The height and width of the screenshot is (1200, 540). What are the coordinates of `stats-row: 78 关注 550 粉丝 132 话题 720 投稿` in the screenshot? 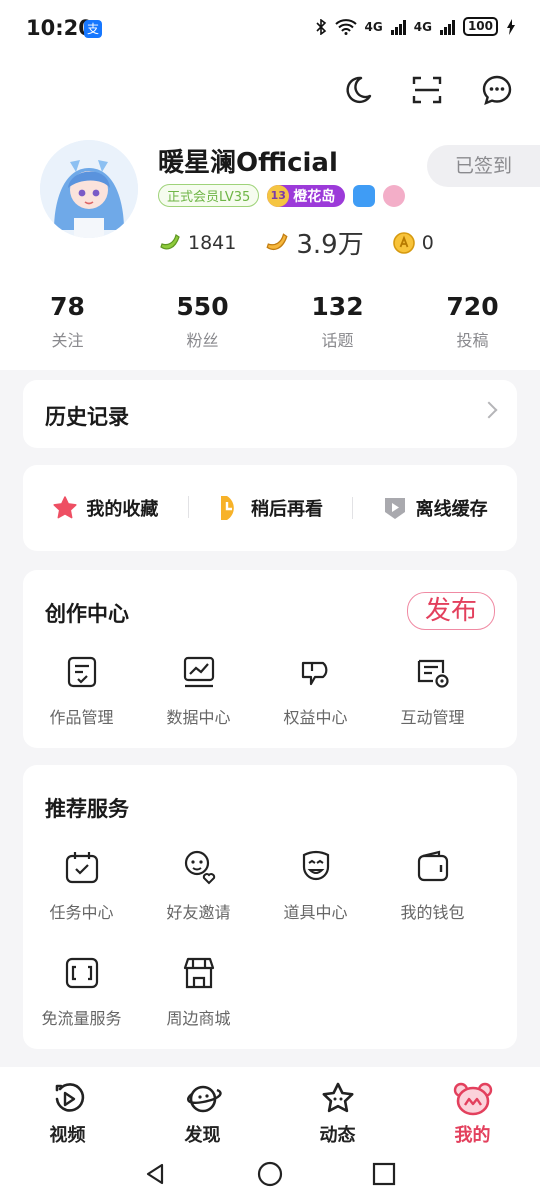 It's located at (270, 321).